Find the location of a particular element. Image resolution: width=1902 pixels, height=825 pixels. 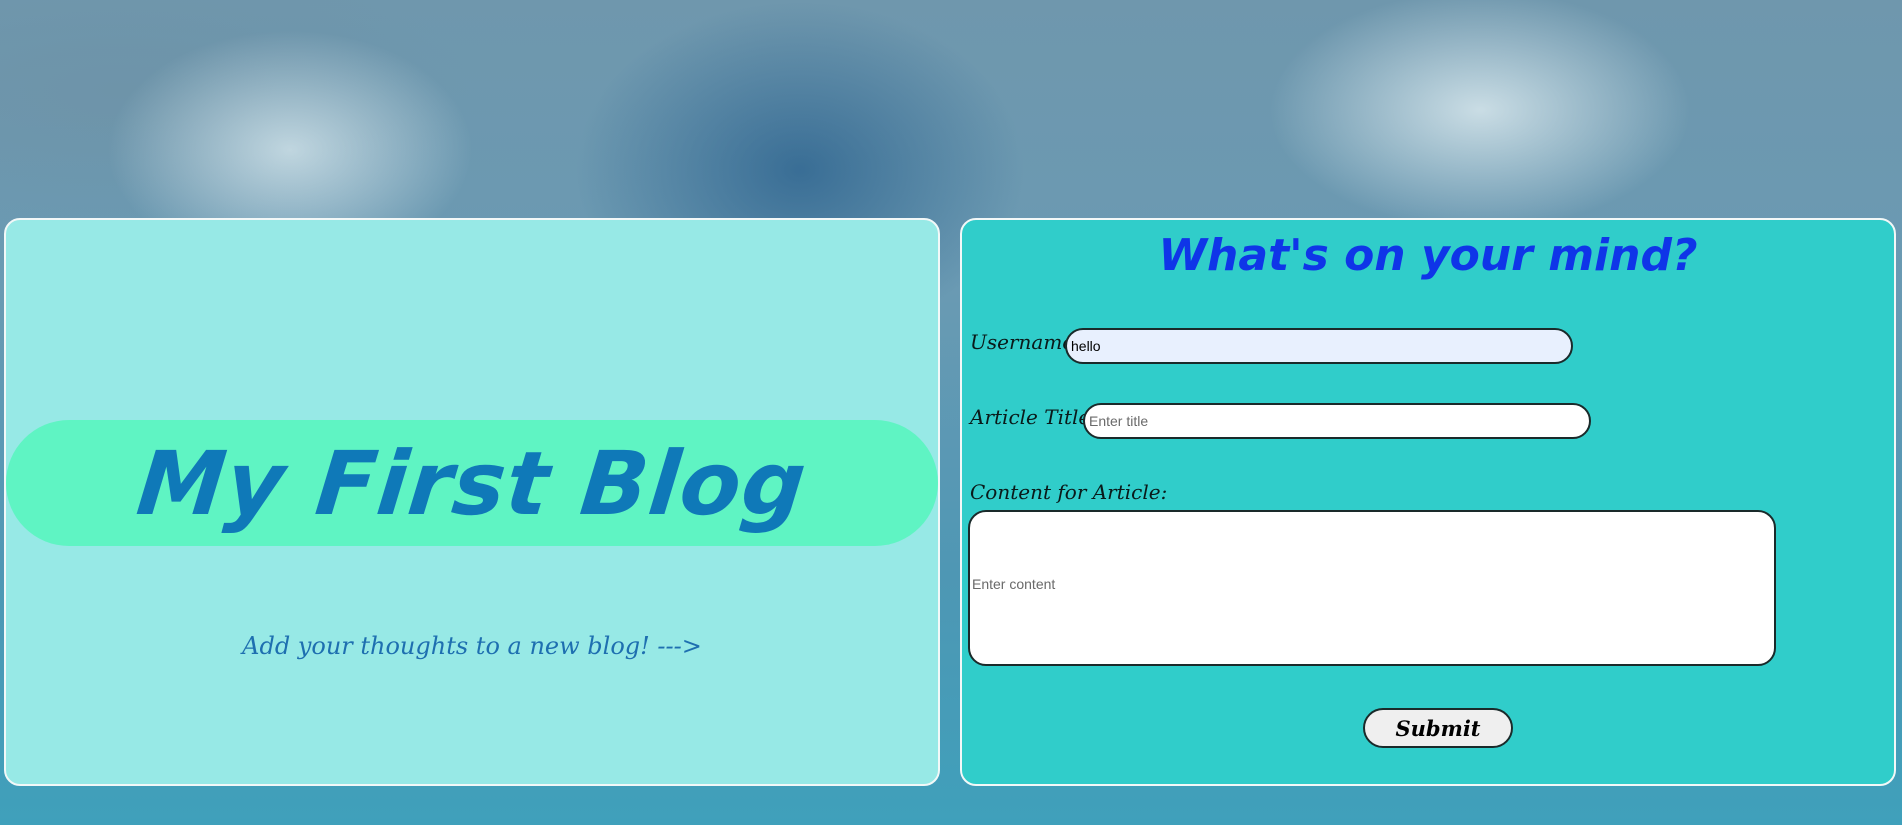

blog-title: My First Blog is located at coordinates (472, 483).